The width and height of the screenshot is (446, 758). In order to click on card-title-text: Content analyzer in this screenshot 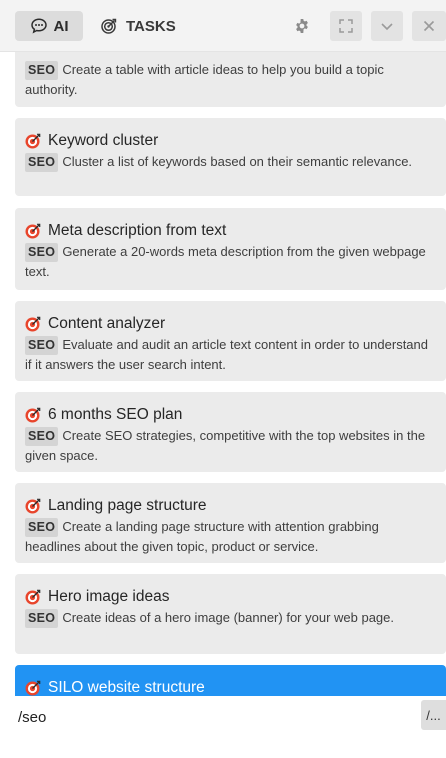, I will do `click(107, 323)`.